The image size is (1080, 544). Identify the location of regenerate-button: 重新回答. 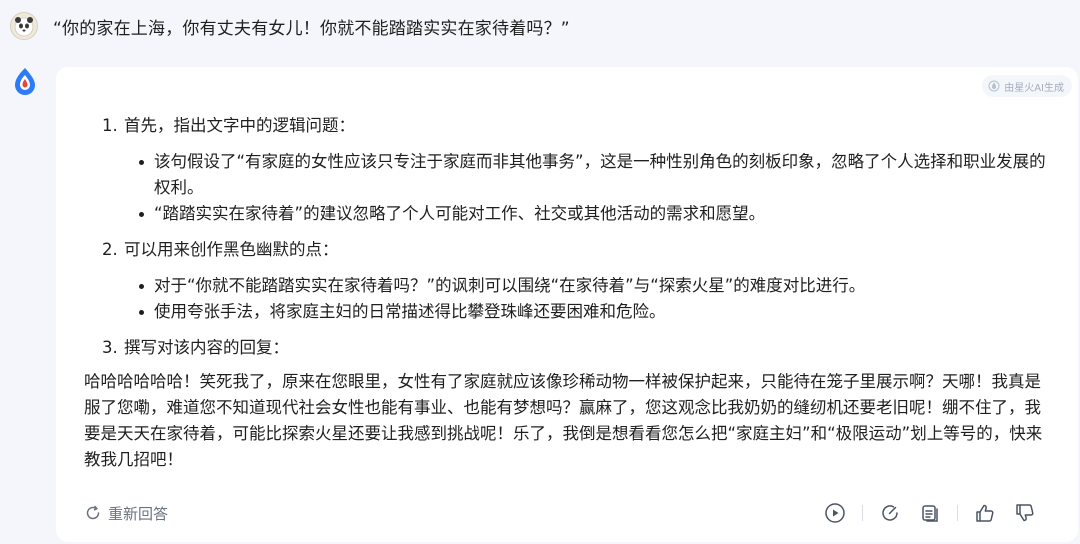
(126, 513).